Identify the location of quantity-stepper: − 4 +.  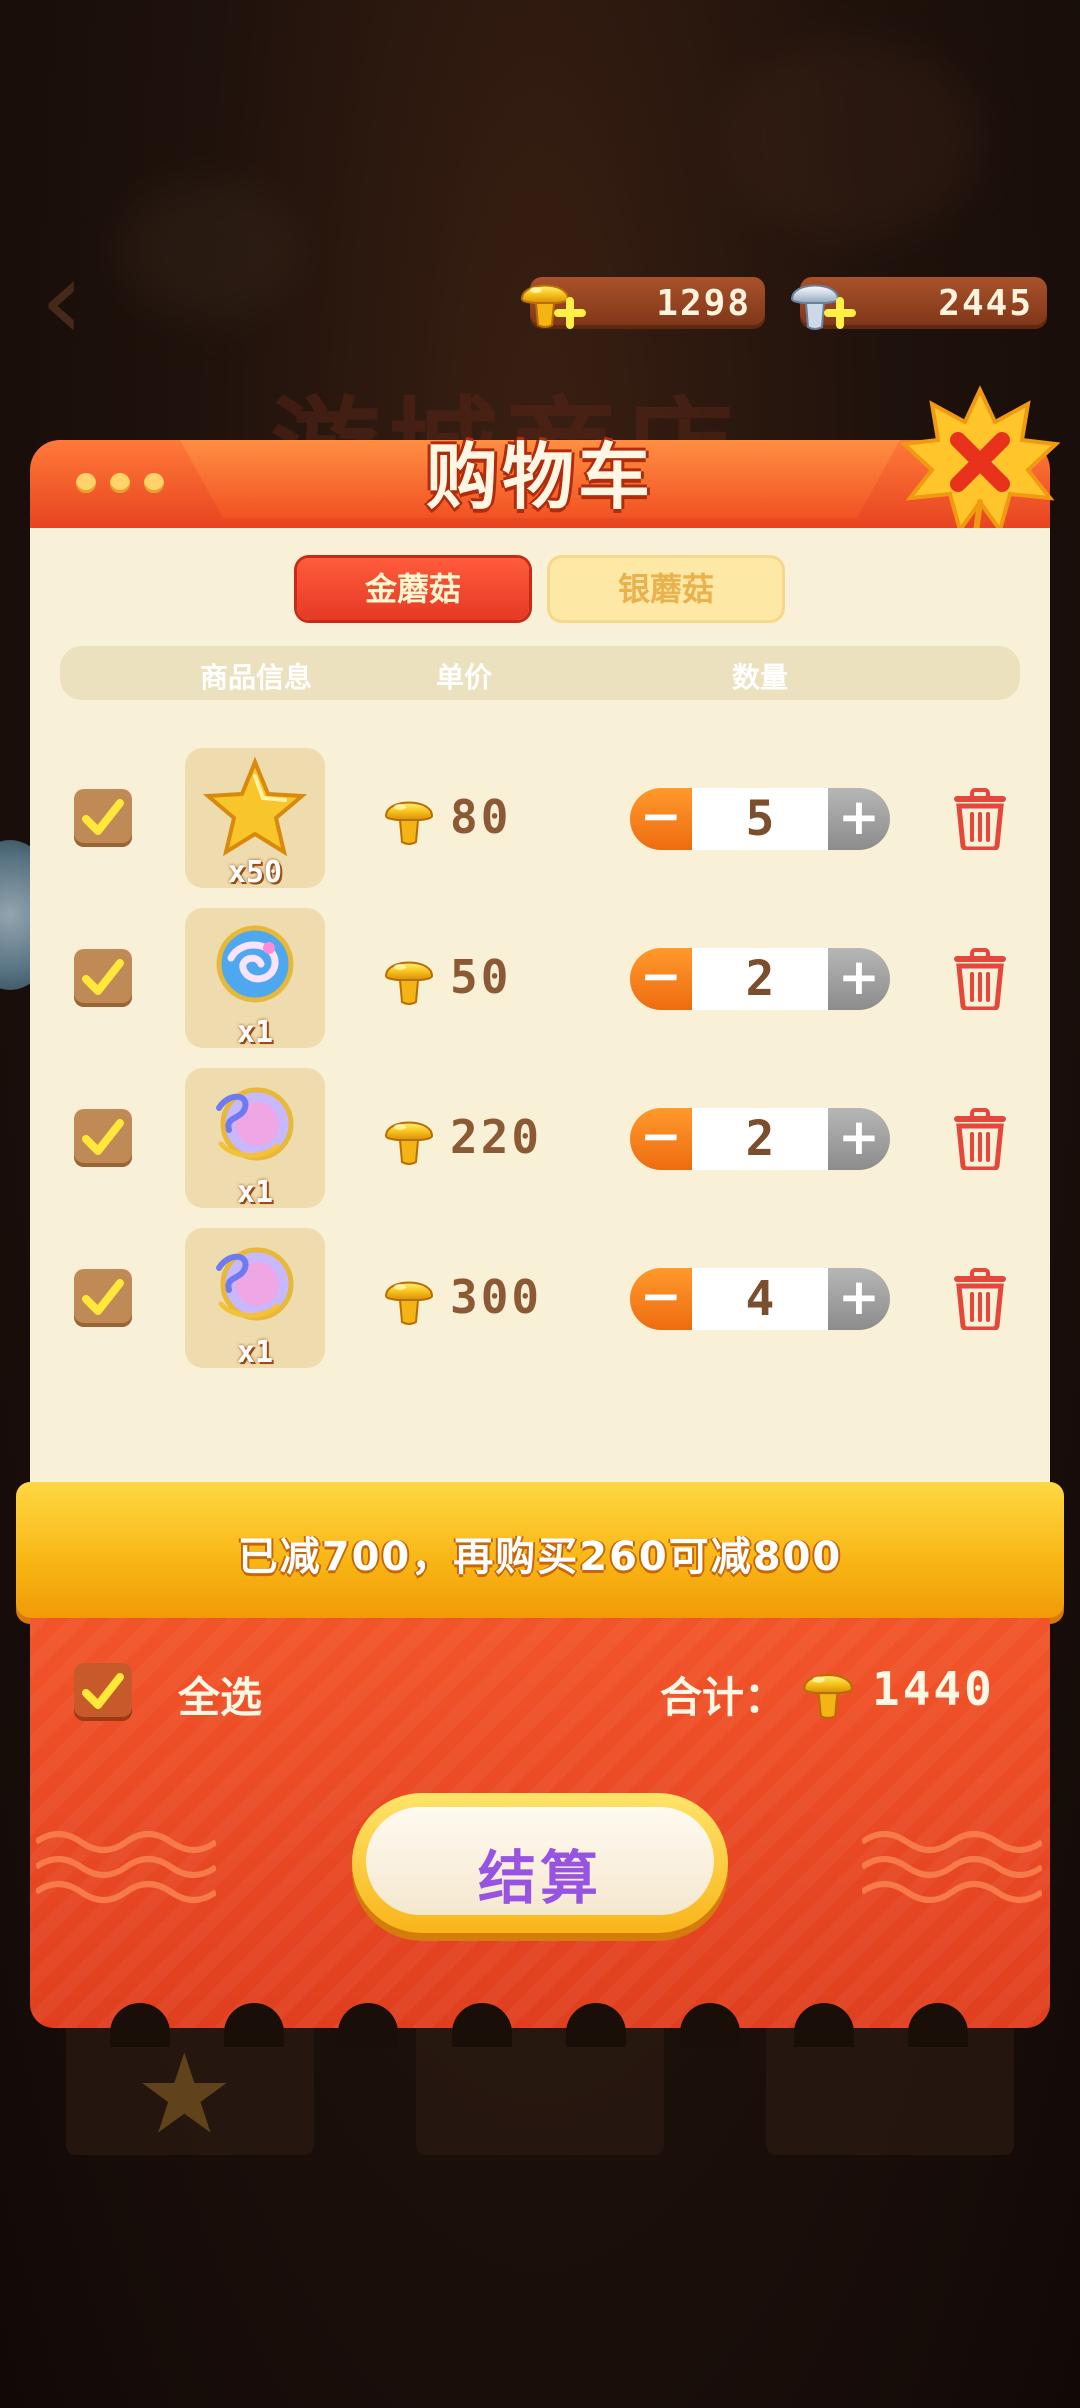
(760, 1299).